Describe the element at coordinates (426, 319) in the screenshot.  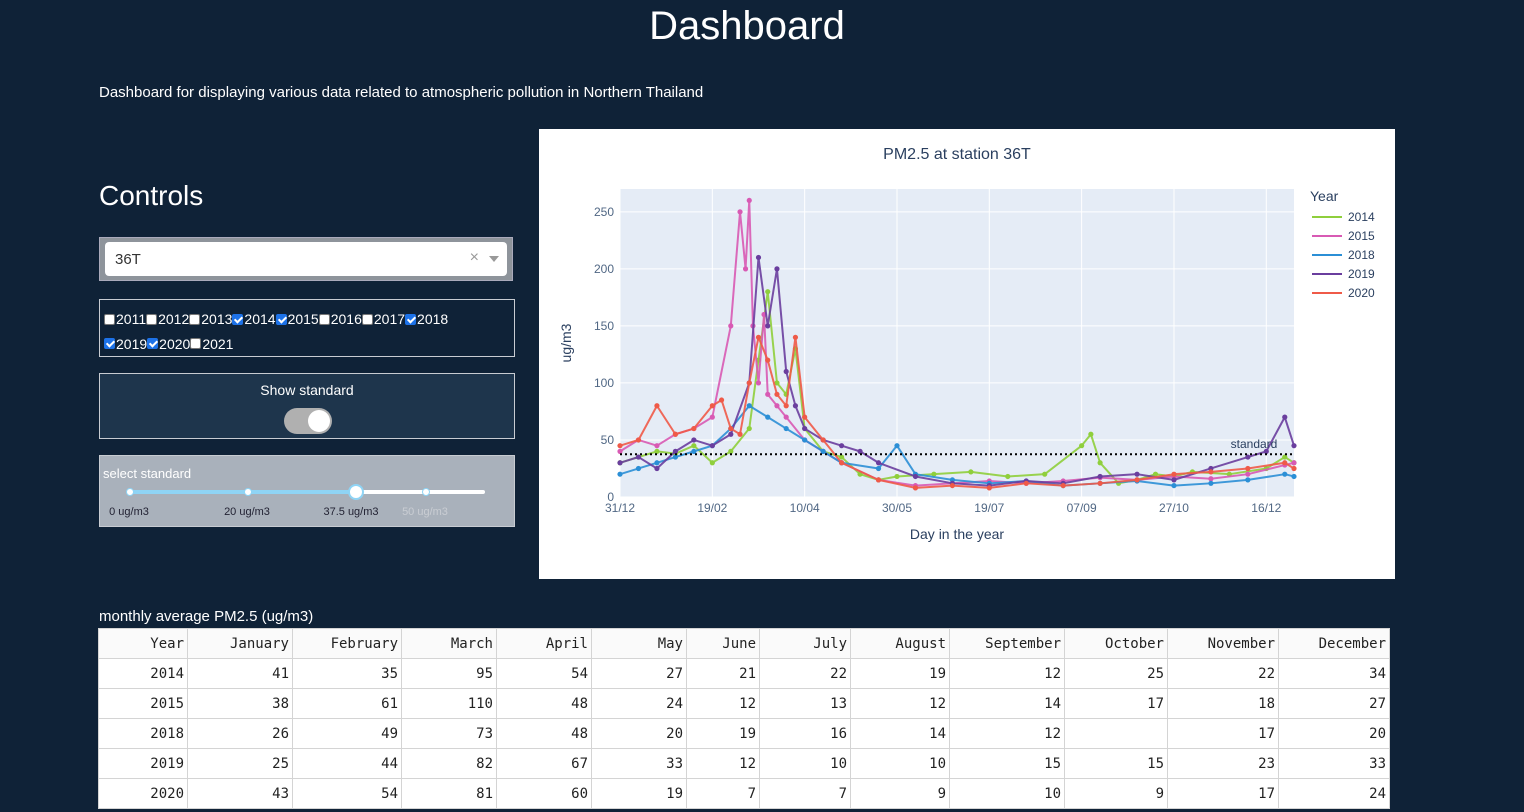
I see `year-checkbox-2018: 2018` at that location.